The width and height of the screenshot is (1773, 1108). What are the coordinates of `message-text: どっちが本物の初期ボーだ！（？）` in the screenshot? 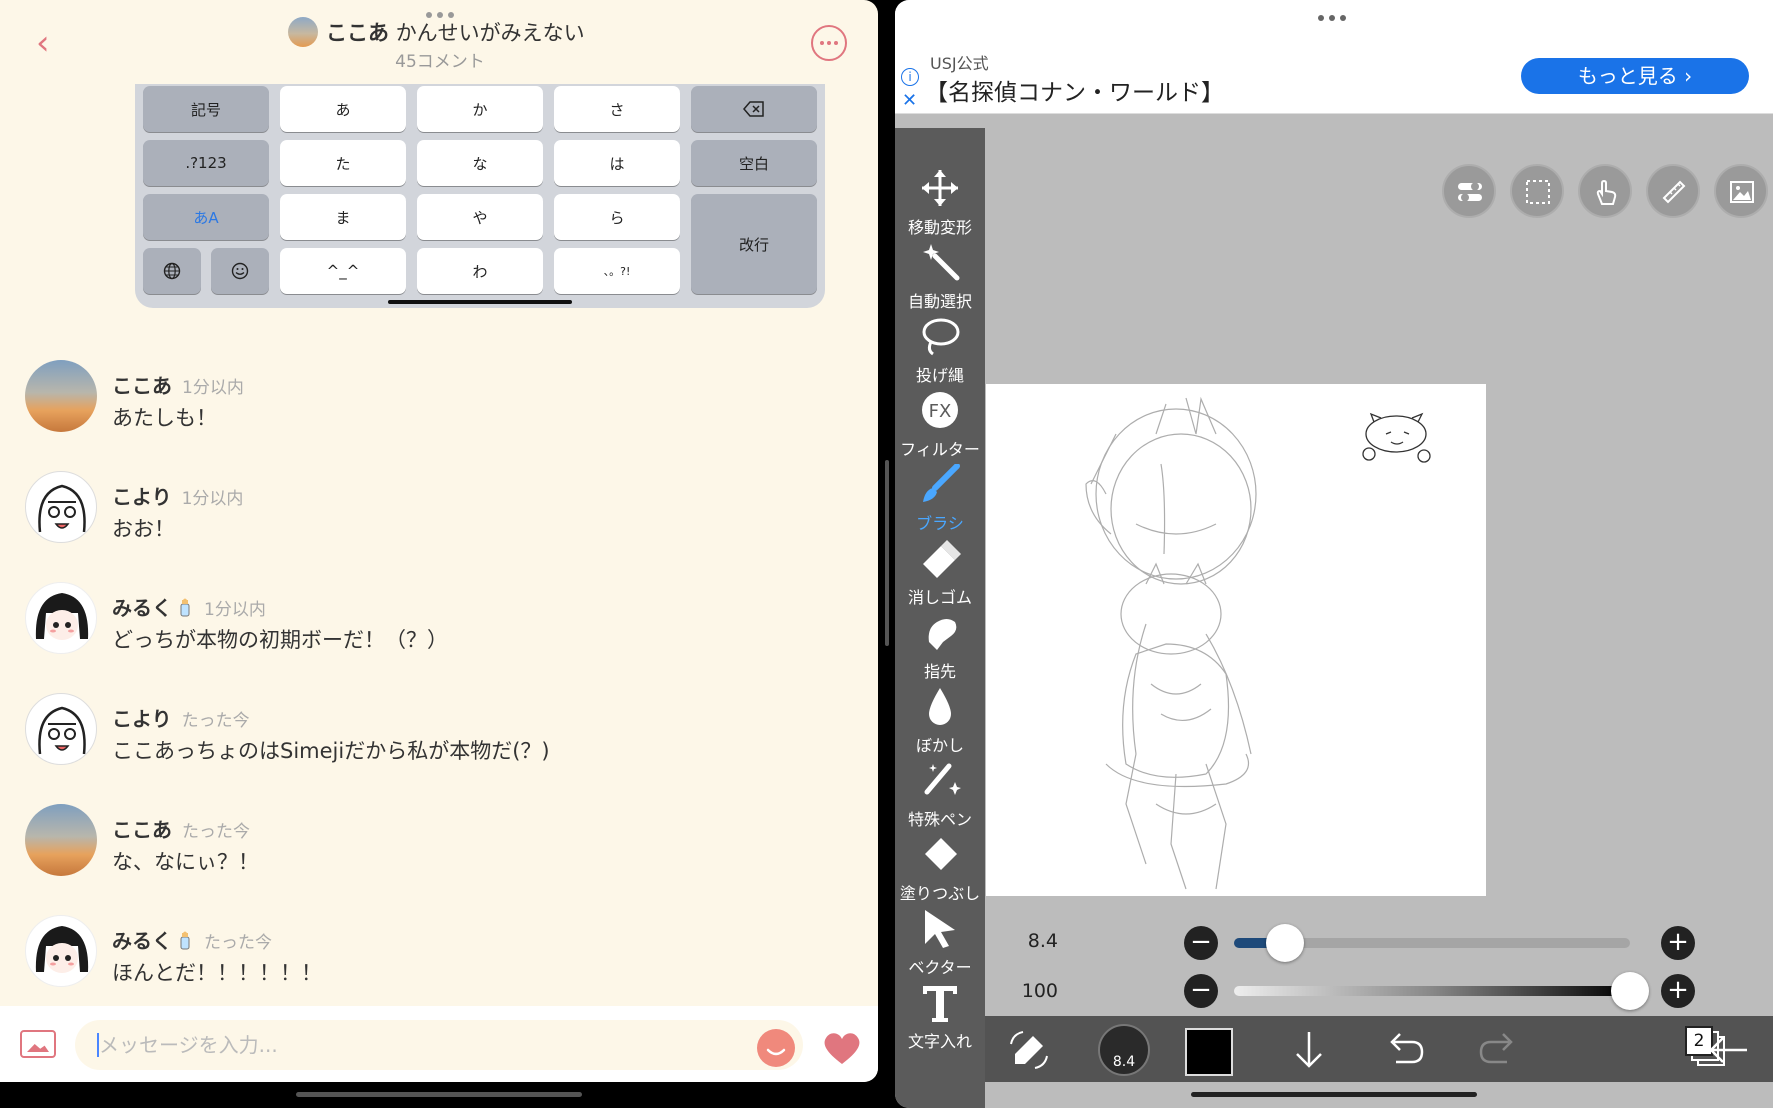 It's located at (280, 640).